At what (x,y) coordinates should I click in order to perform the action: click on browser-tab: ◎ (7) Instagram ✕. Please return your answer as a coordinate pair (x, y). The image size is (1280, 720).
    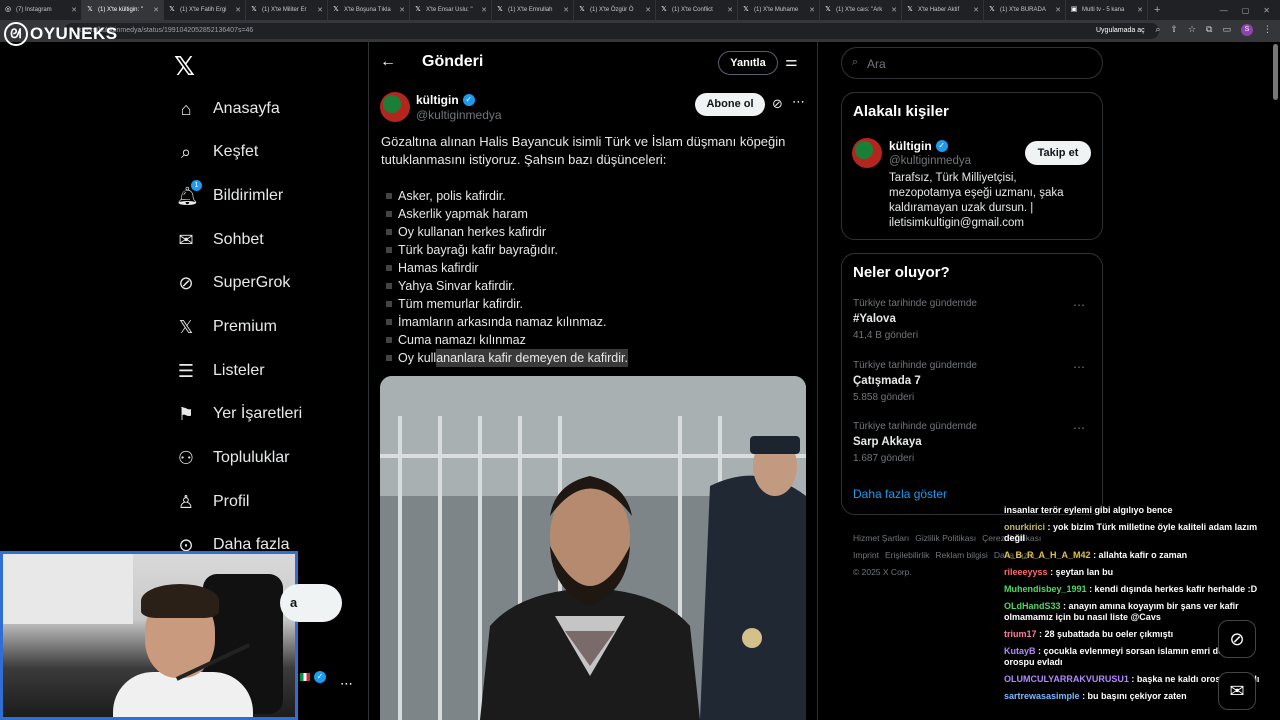
    Looking at the image, I should click on (41, 10).